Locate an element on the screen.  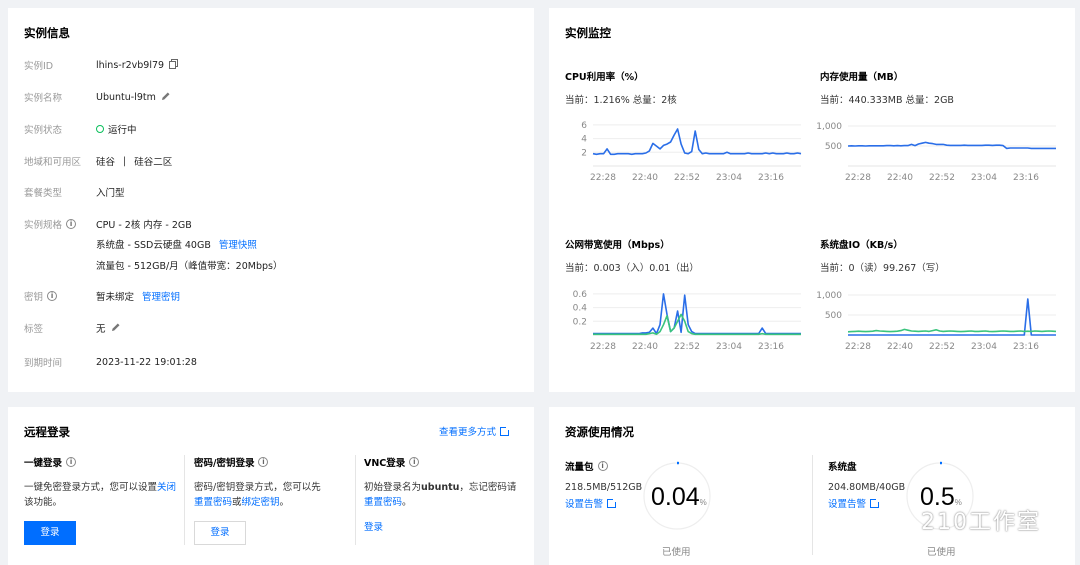
traffic-package-title: 流量包 i is located at coordinates (586, 466).